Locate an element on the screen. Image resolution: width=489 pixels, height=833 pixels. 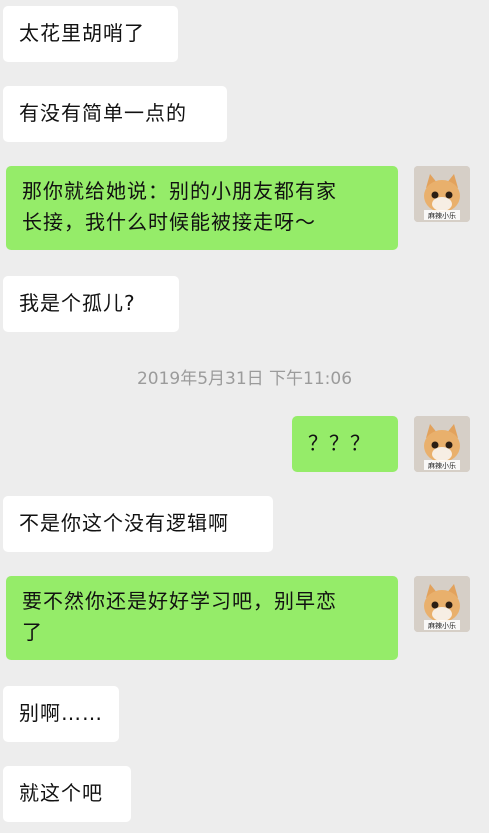
timestamp: 2019年5月31日 下午11:06 is located at coordinates (244, 379).